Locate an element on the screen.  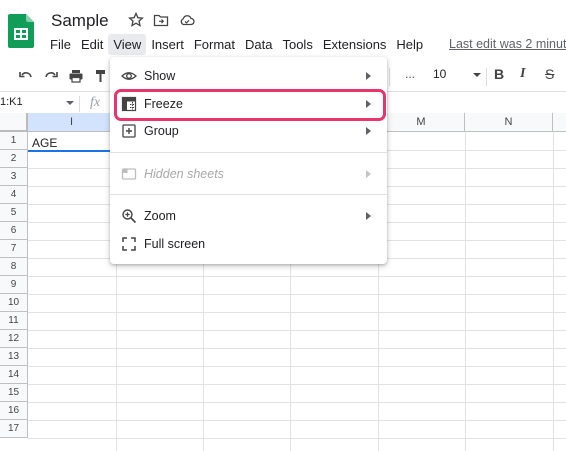
view-menu-full-screen-label: Full screen is located at coordinates (175, 244).